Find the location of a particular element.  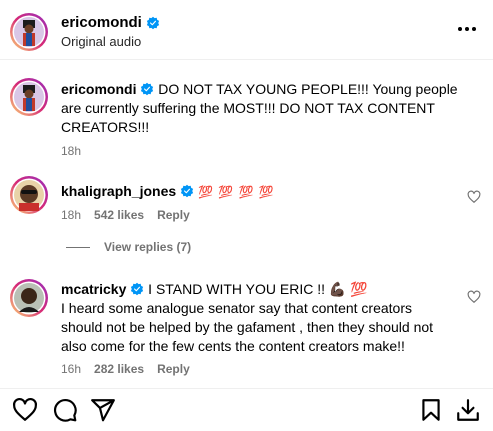

view-replies-label: View replies (7) is located at coordinates (147, 247).